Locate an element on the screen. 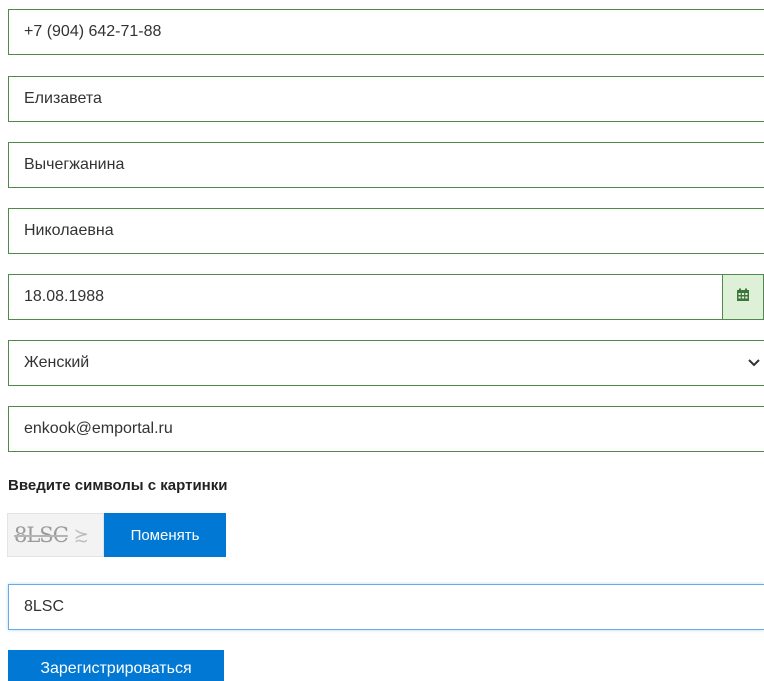 The width and height of the screenshot is (764, 681). phone-input: +7 (904) 642-71-88 is located at coordinates (386, 32).